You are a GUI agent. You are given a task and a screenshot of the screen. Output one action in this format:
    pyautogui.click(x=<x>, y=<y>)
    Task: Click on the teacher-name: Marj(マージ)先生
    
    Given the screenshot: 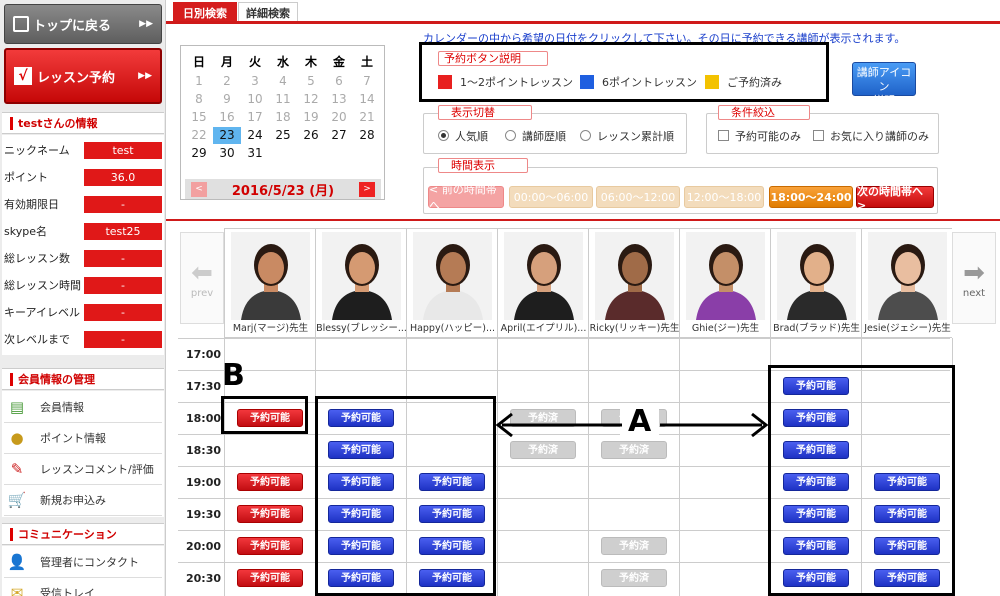 What is the action you would take?
    pyautogui.click(x=270, y=328)
    